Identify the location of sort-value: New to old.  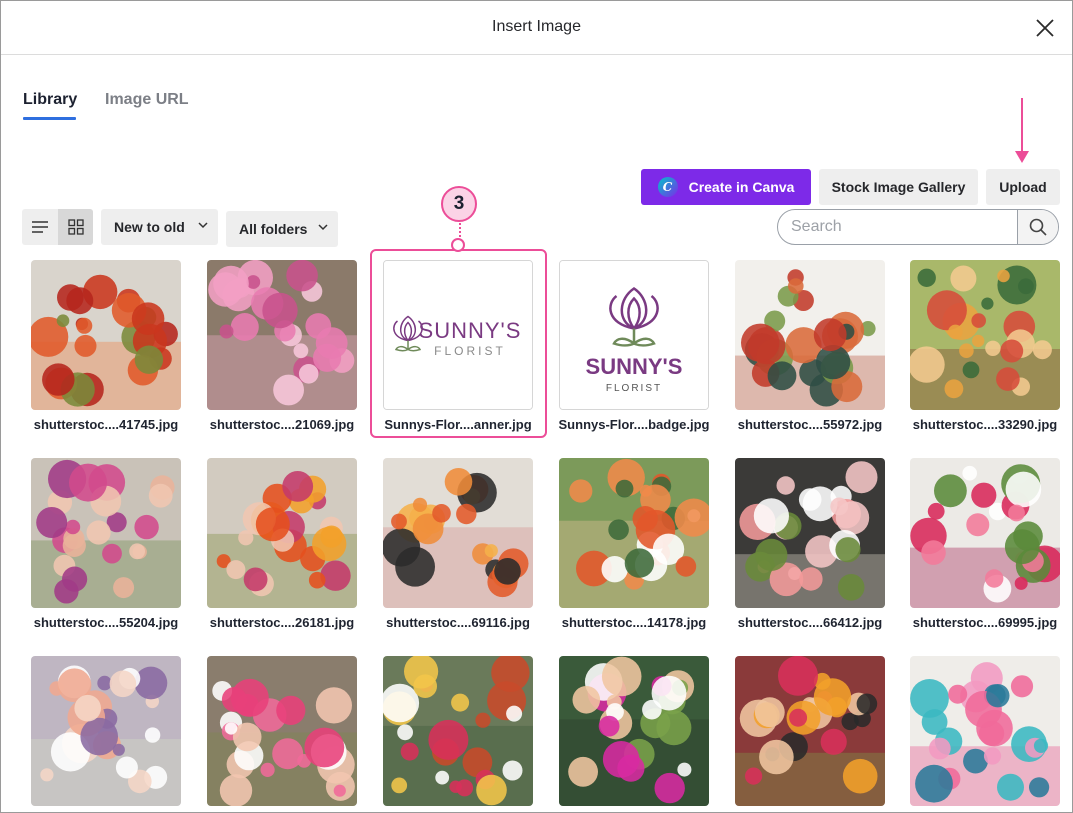
(149, 227).